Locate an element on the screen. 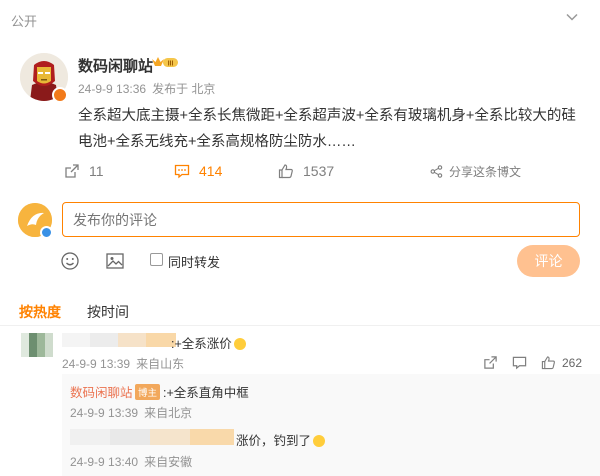 The width and height of the screenshot is (600, 476). commenter-name-blurred is located at coordinates (119, 340).